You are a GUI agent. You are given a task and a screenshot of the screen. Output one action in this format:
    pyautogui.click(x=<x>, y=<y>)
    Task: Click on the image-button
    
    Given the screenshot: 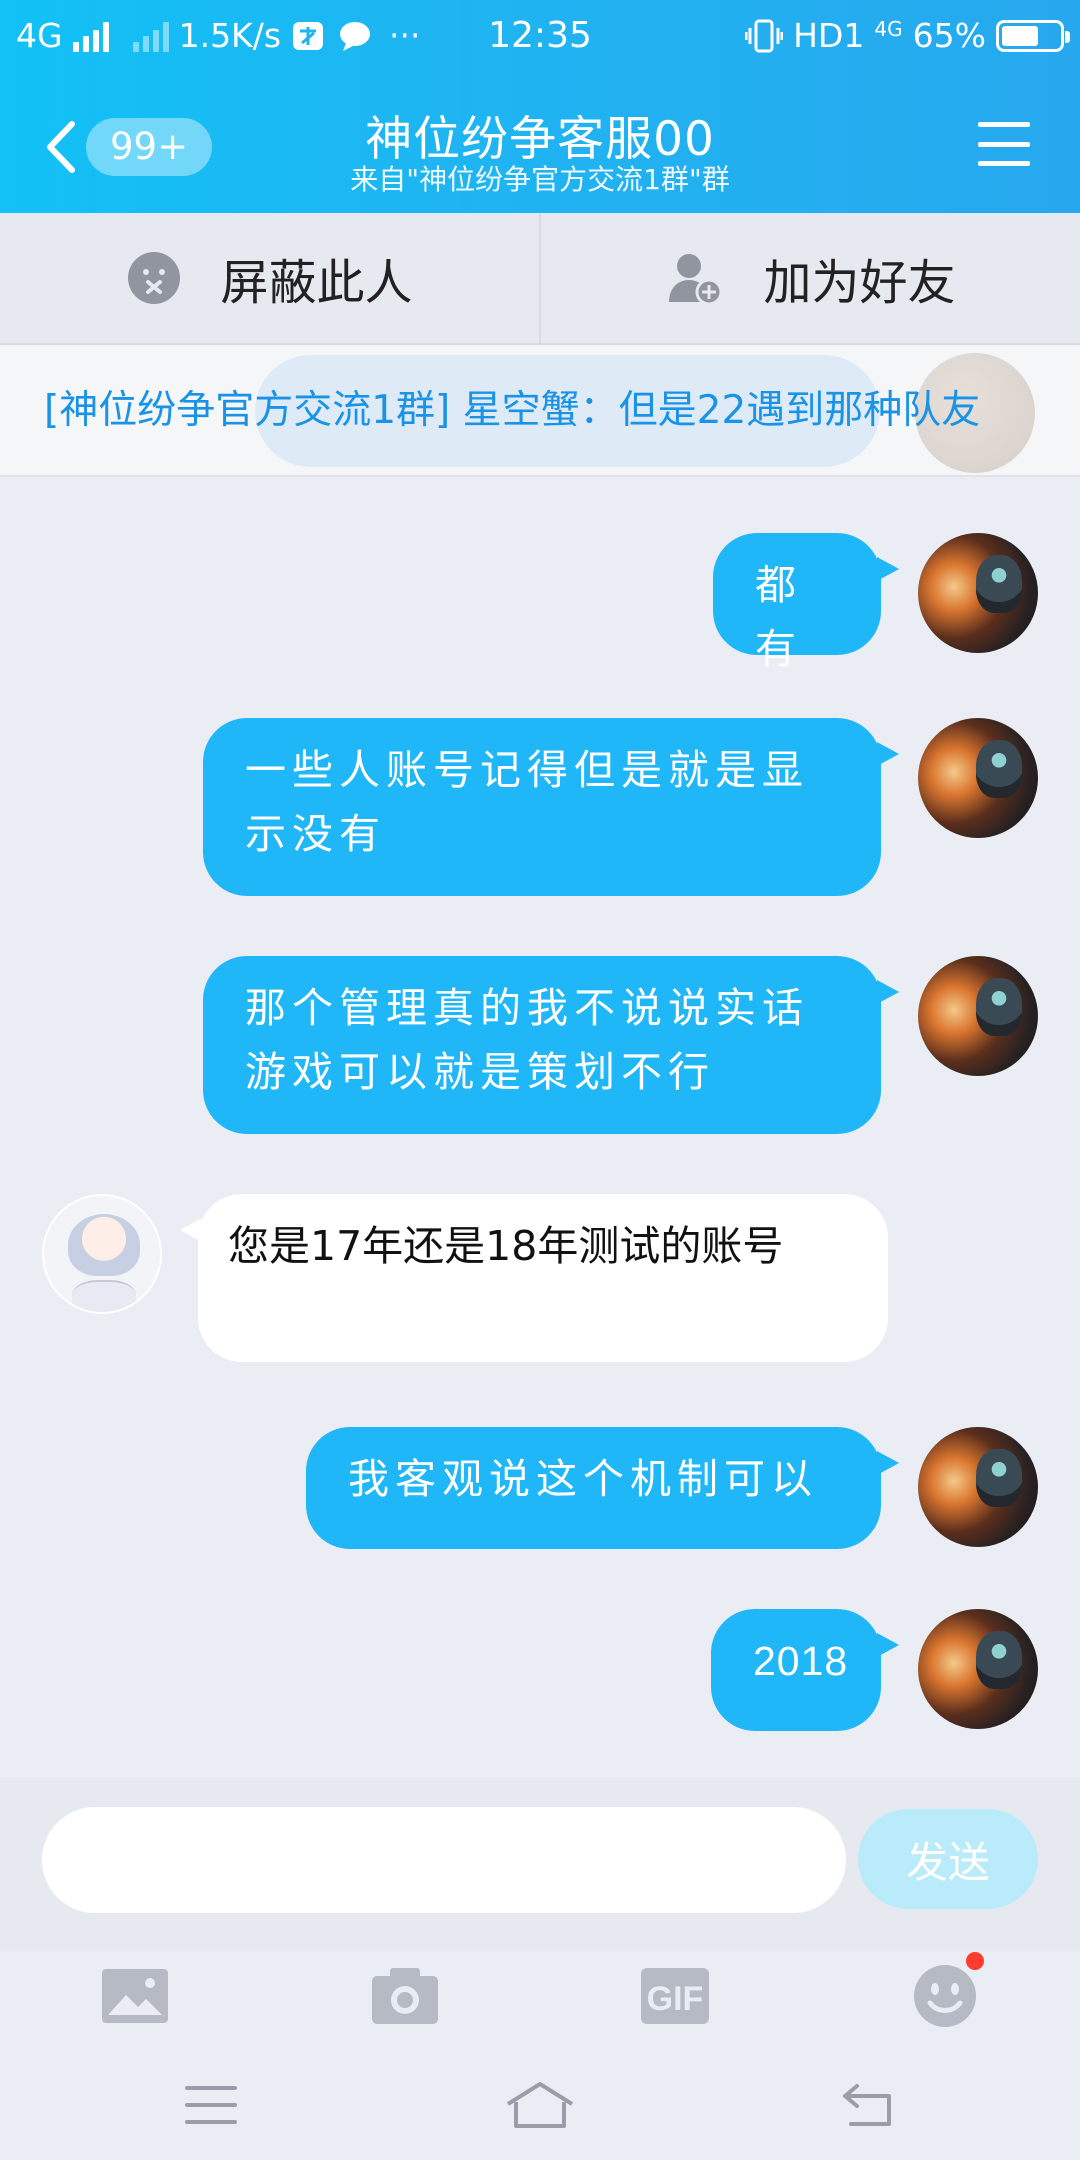 What is the action you would take?
    pyautogui.click(x=135, y=1996)
    